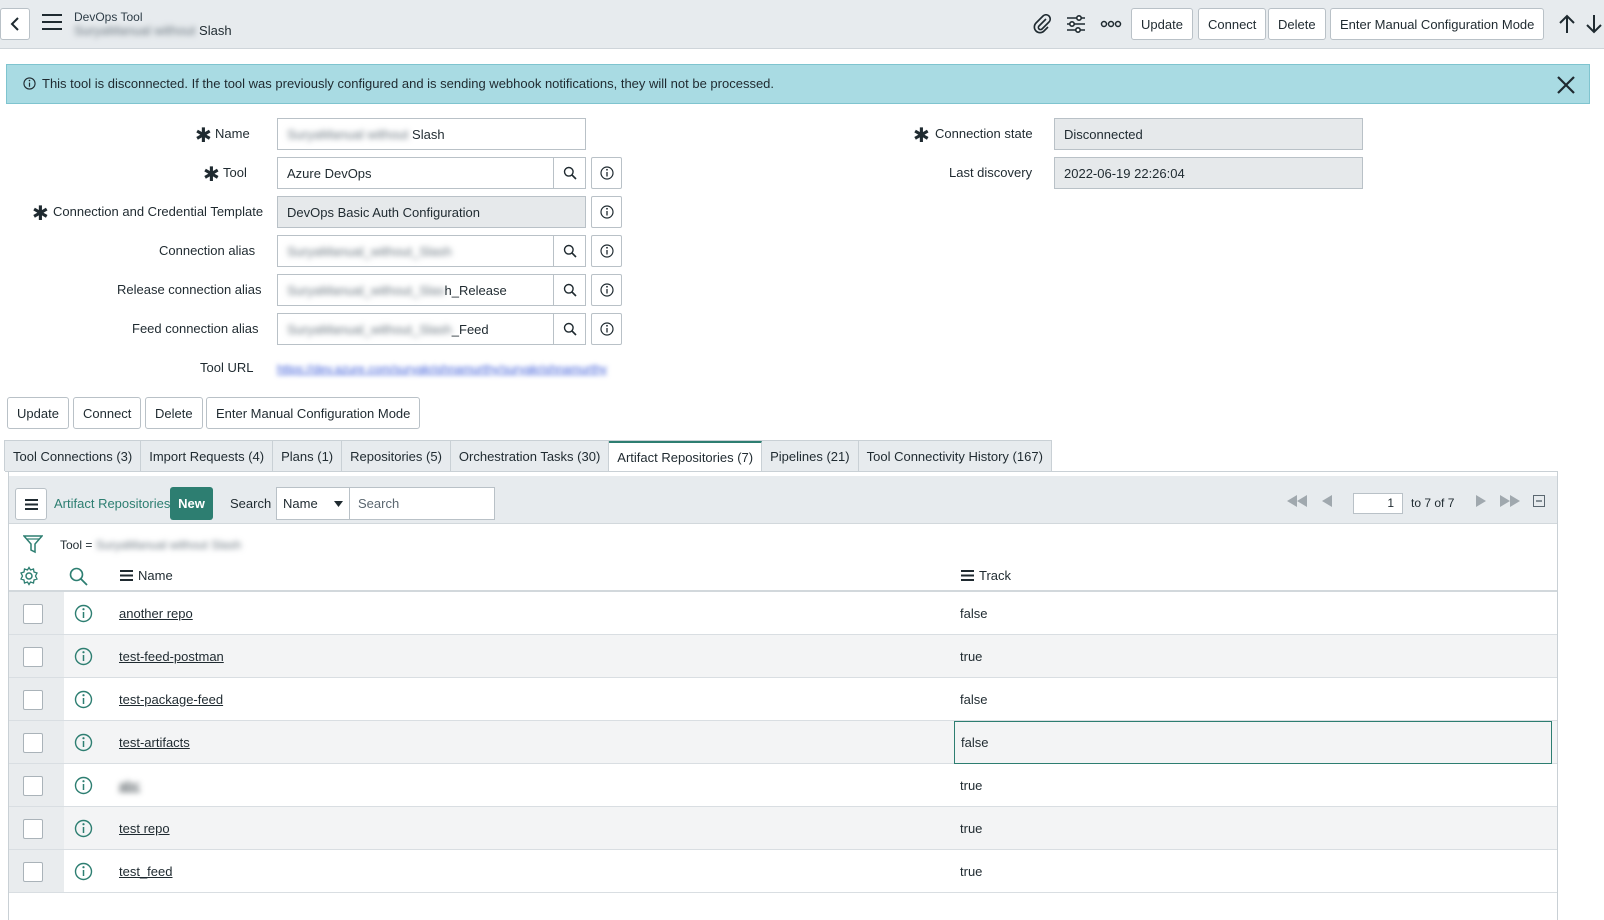  I want to click on required-icon: ✱, so click(40, 214).